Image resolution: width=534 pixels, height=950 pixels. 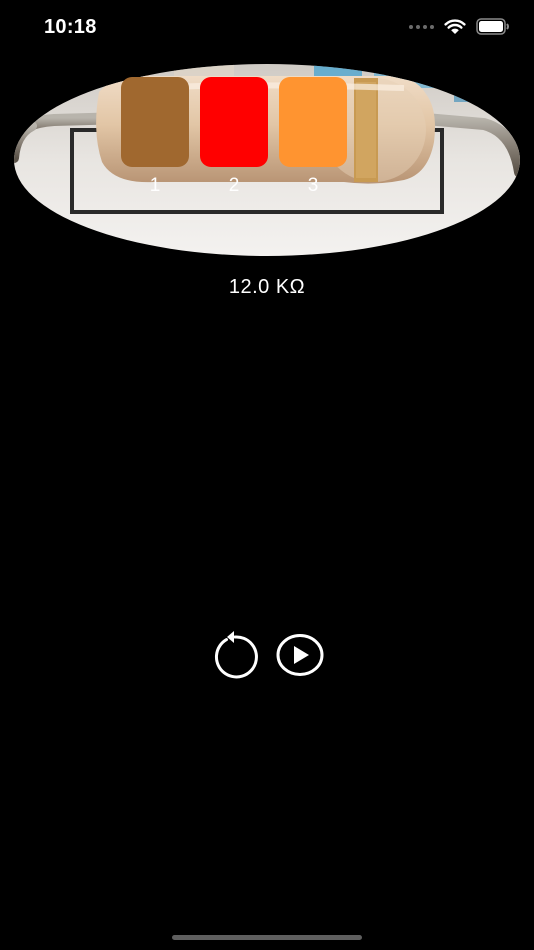 What do you see at coordinates (267, 937) in the screenshot?
I see `home-indicator` at bounding box center [267, 937].